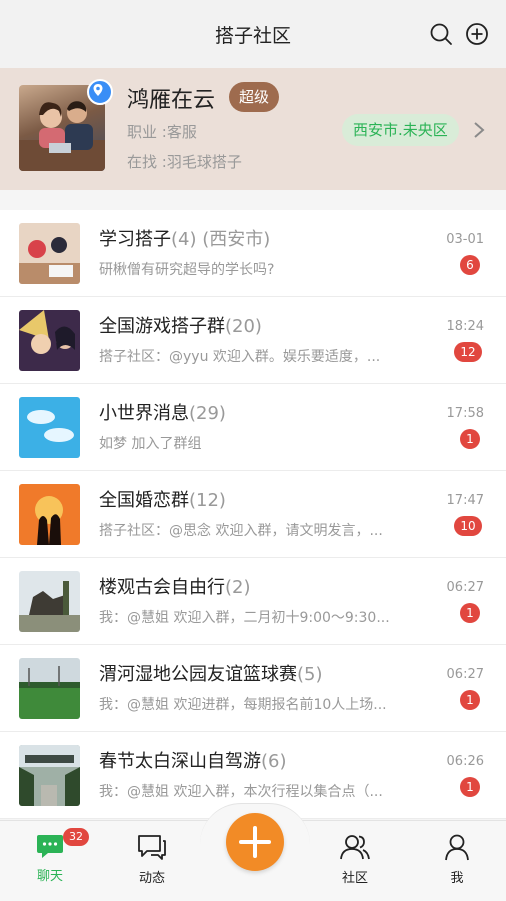 This screenshot has height=901, width=506. I want to click on chat-preview: 如梦 加入了群组, so click(150, 444).